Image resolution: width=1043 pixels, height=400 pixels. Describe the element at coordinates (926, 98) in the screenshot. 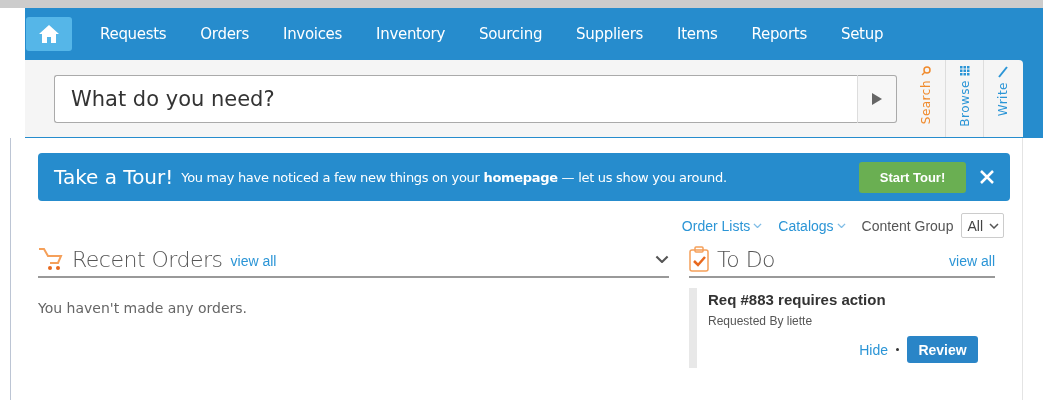

I see `search-mode-tab: Search` at that location.